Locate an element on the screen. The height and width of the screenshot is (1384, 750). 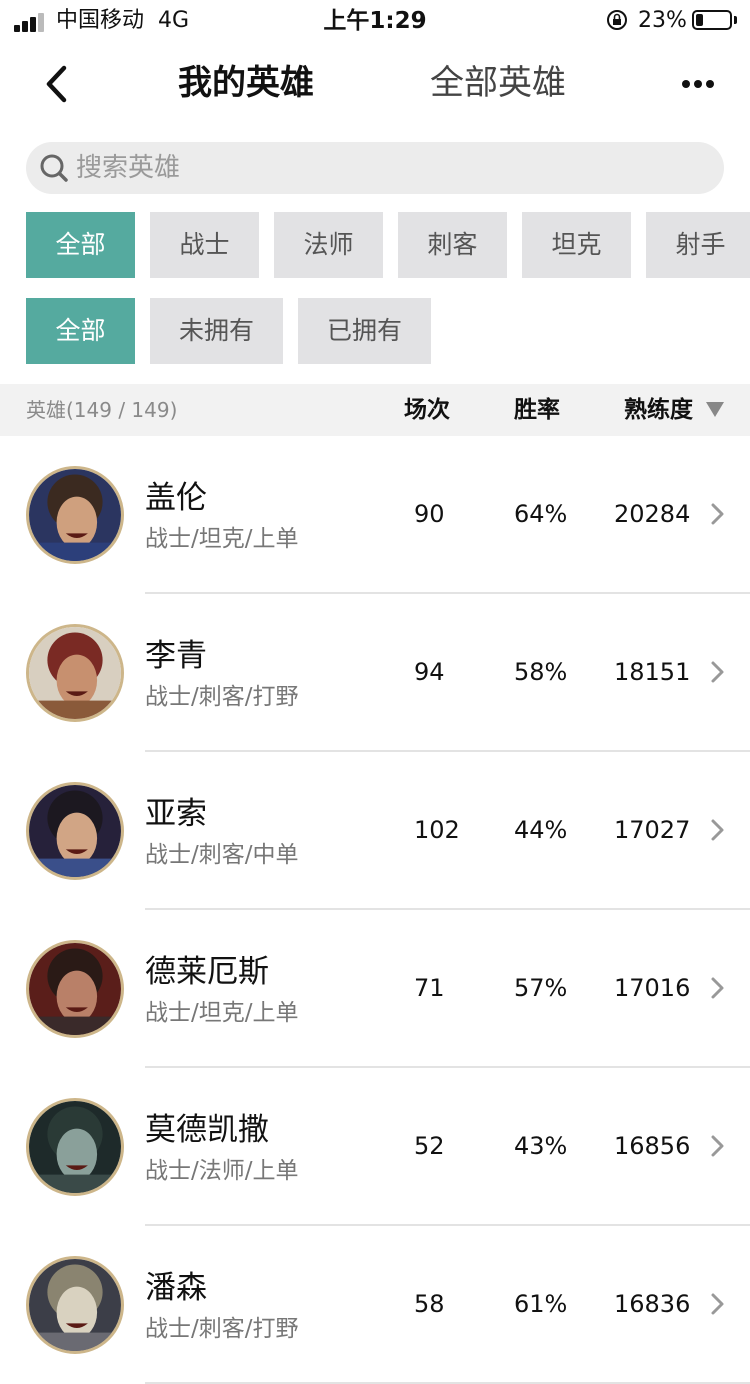
search-input is located at coordinates (386, 168).